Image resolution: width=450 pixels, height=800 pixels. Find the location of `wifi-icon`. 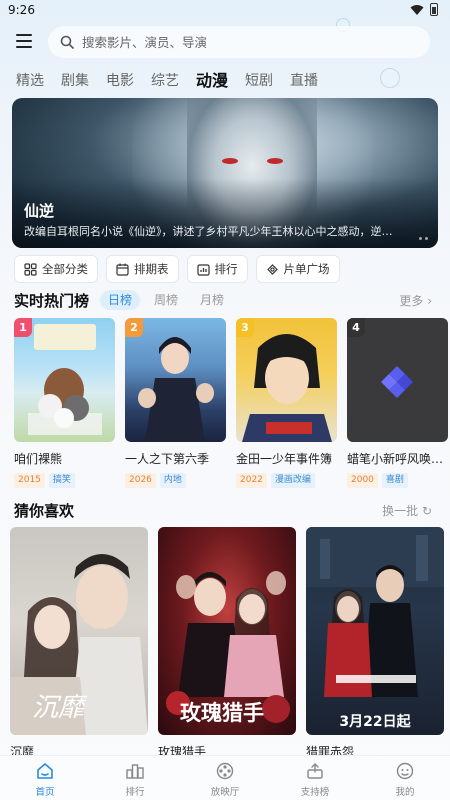

wifi-icon is located at coordinates (417, 9).